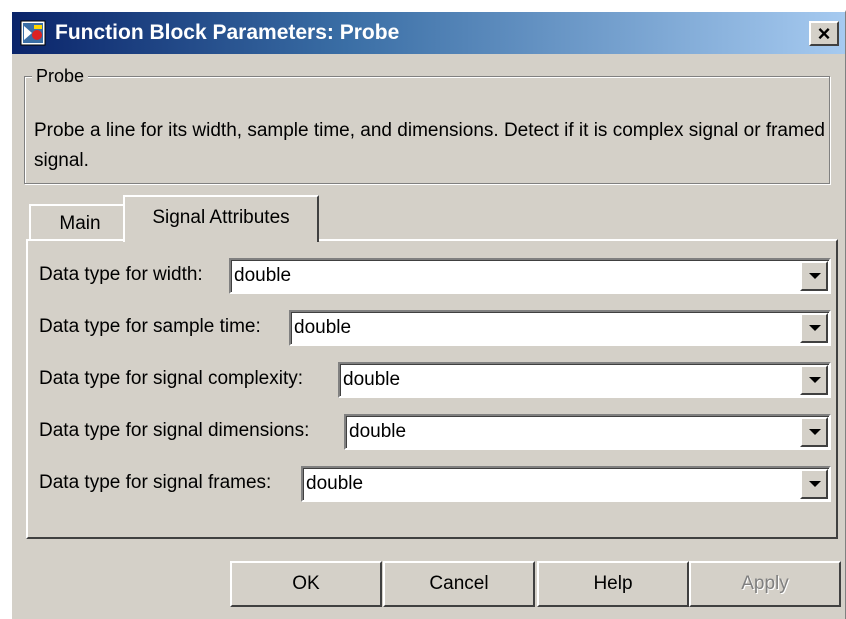 This screenshot has height=619, width=846. What do you see at coordinates (613, 584) in the screenshot?
I see `help-button: Help` at bounding box center [613, 584].